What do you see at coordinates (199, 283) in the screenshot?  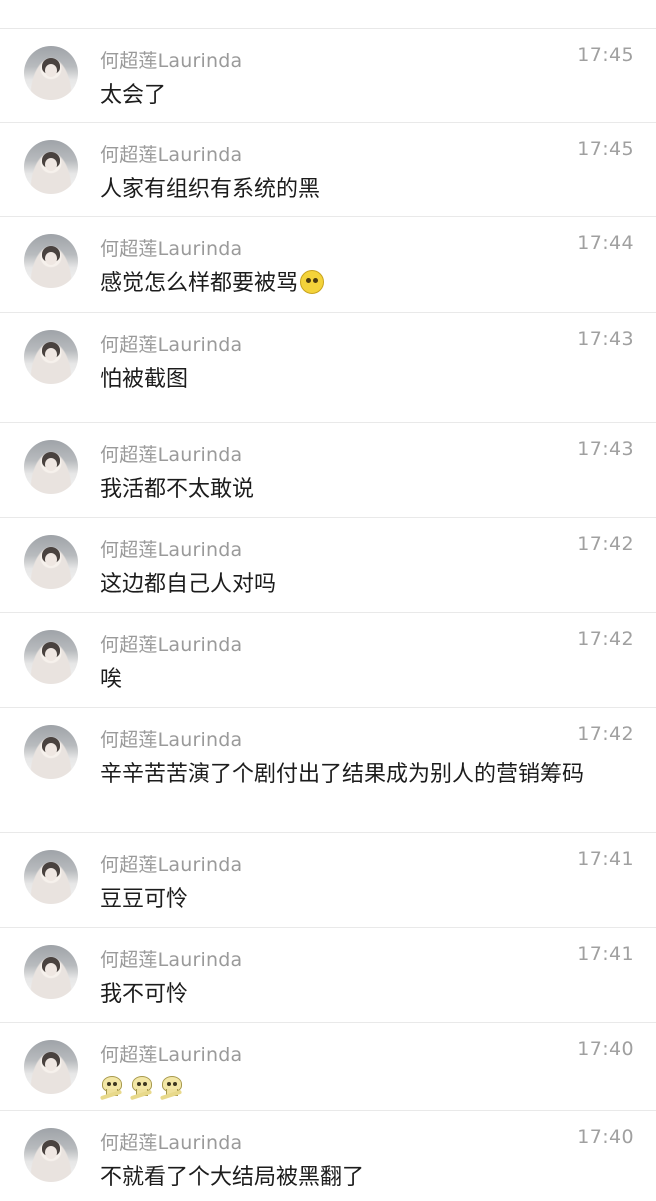 I see `message-text: 感觉怎么样都要被骂` at bounding box center [199, 283].